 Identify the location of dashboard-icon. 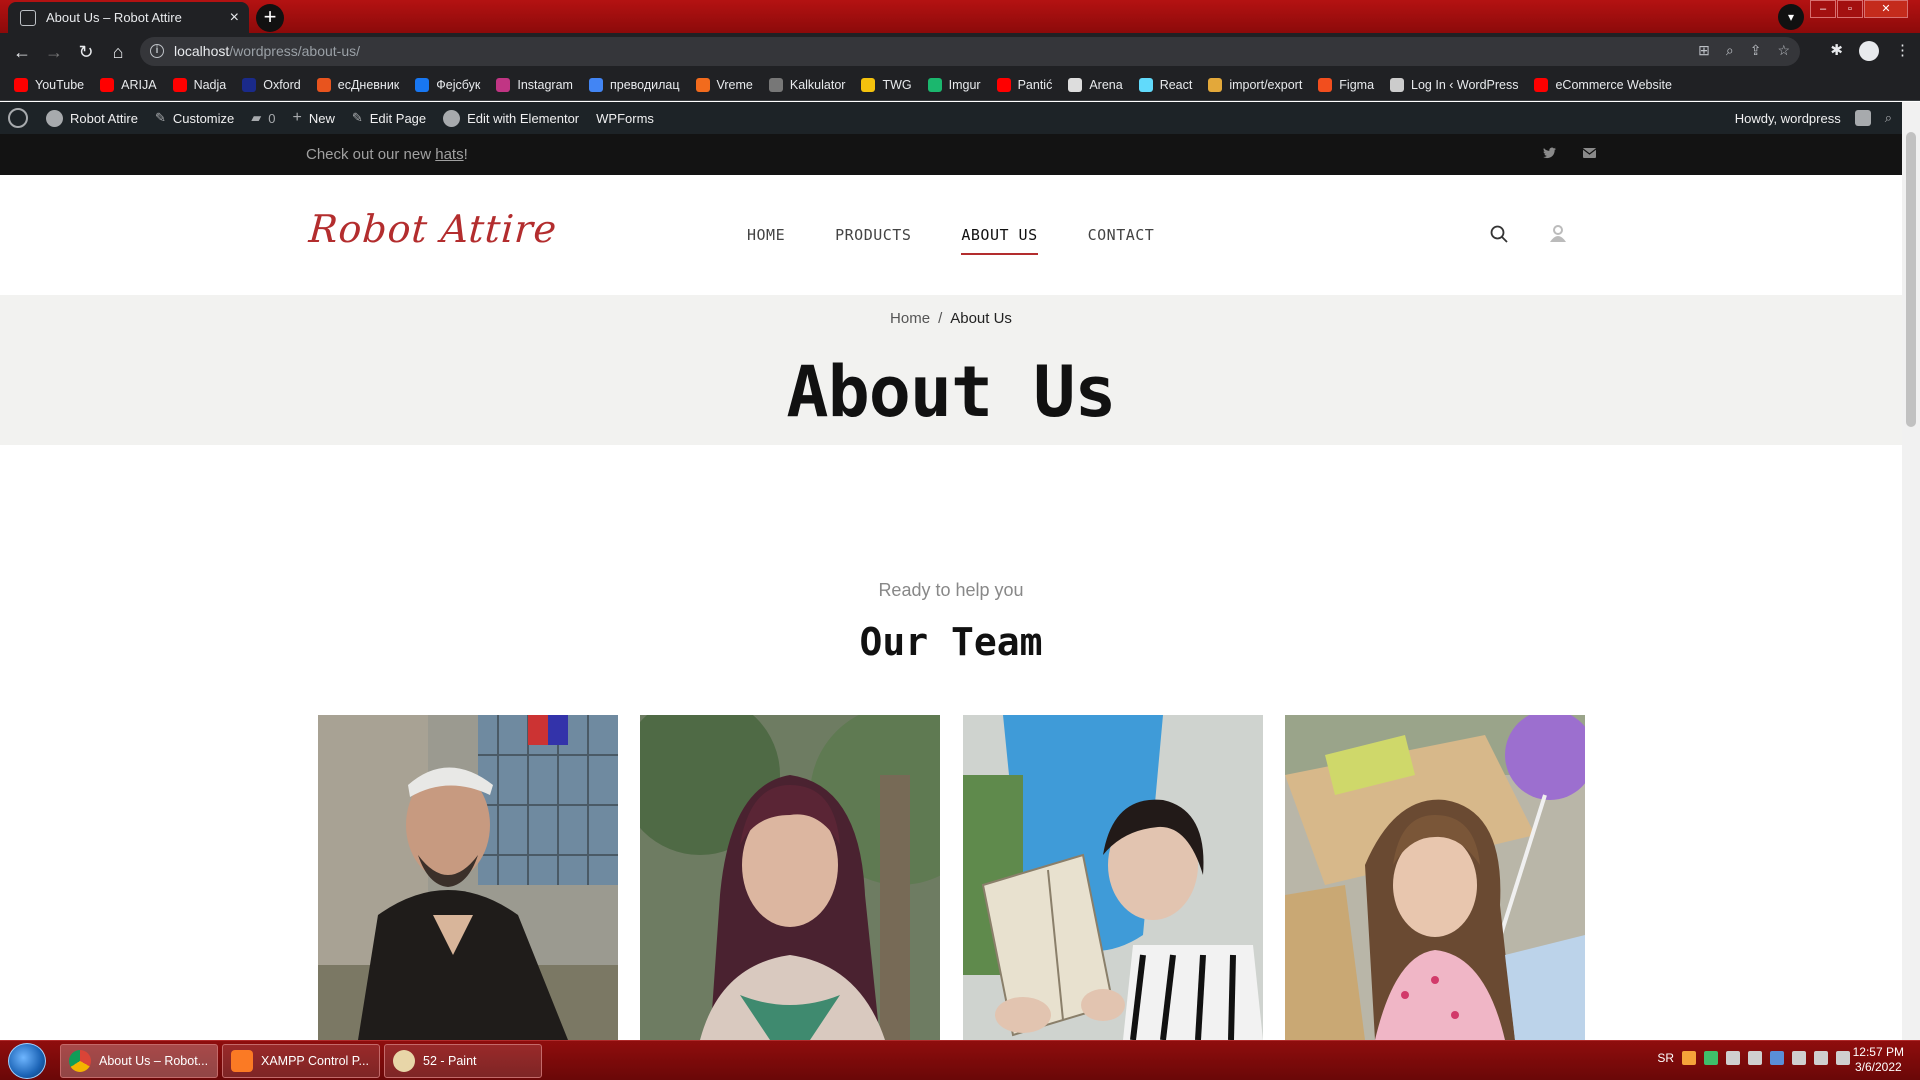
(54, 118).